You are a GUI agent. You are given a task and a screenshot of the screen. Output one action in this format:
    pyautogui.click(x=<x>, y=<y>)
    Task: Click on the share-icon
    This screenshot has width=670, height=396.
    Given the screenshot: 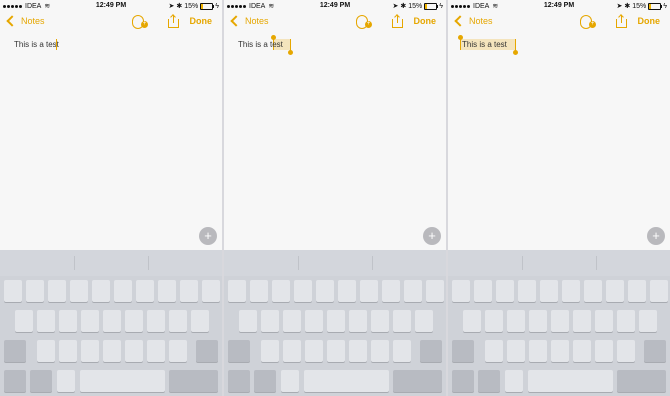 What is the action you would take?
    pyautogui.click(x=397, y=21)
    